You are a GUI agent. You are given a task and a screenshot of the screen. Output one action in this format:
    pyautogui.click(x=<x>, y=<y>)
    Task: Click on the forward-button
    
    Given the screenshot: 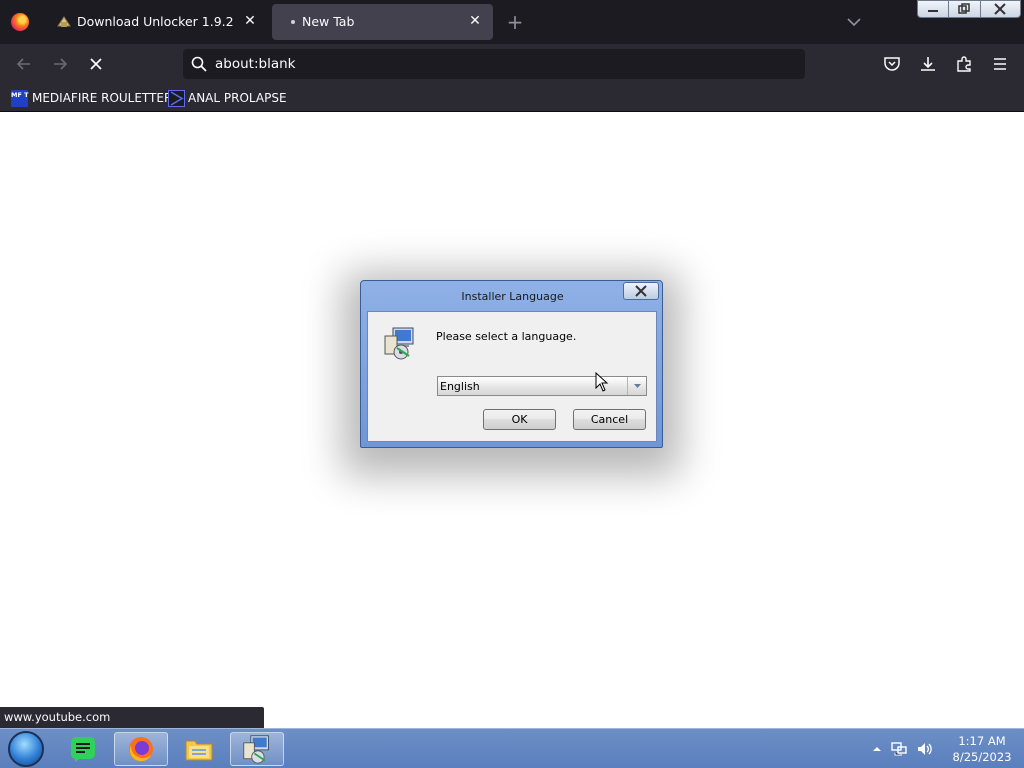 What is the action you would take?
    pyautogui.click(x=60, y=64)
    